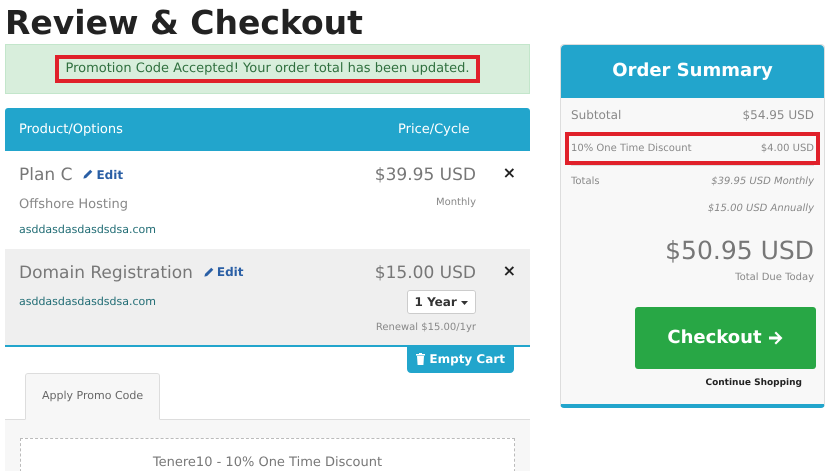 Image resolution: width=831 pixels, height=471 pixels. Describe the element at coordinates (71, 129) in the screenshot. I see `column-header: Product/Options` at that location.